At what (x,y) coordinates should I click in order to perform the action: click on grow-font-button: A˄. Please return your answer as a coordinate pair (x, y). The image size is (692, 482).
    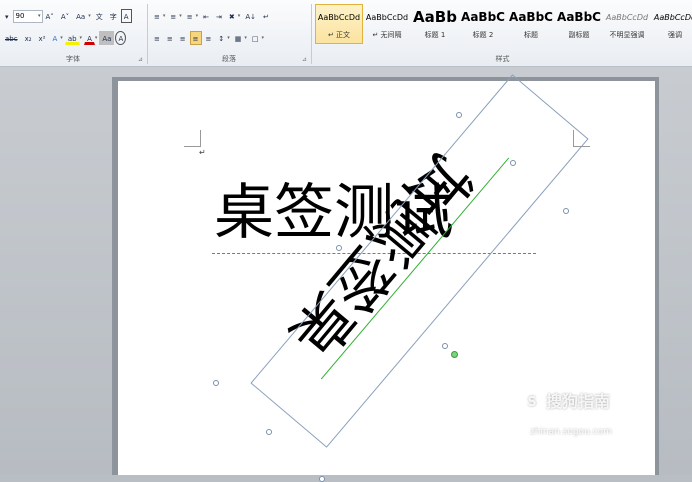
    Looking at the image, I should click on (50, 16).